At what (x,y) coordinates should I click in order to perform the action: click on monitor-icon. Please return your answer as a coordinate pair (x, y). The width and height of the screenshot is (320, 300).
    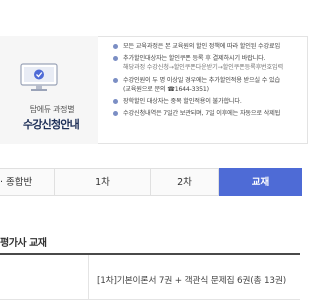
    Looking at the image, I should click on (39, 77).